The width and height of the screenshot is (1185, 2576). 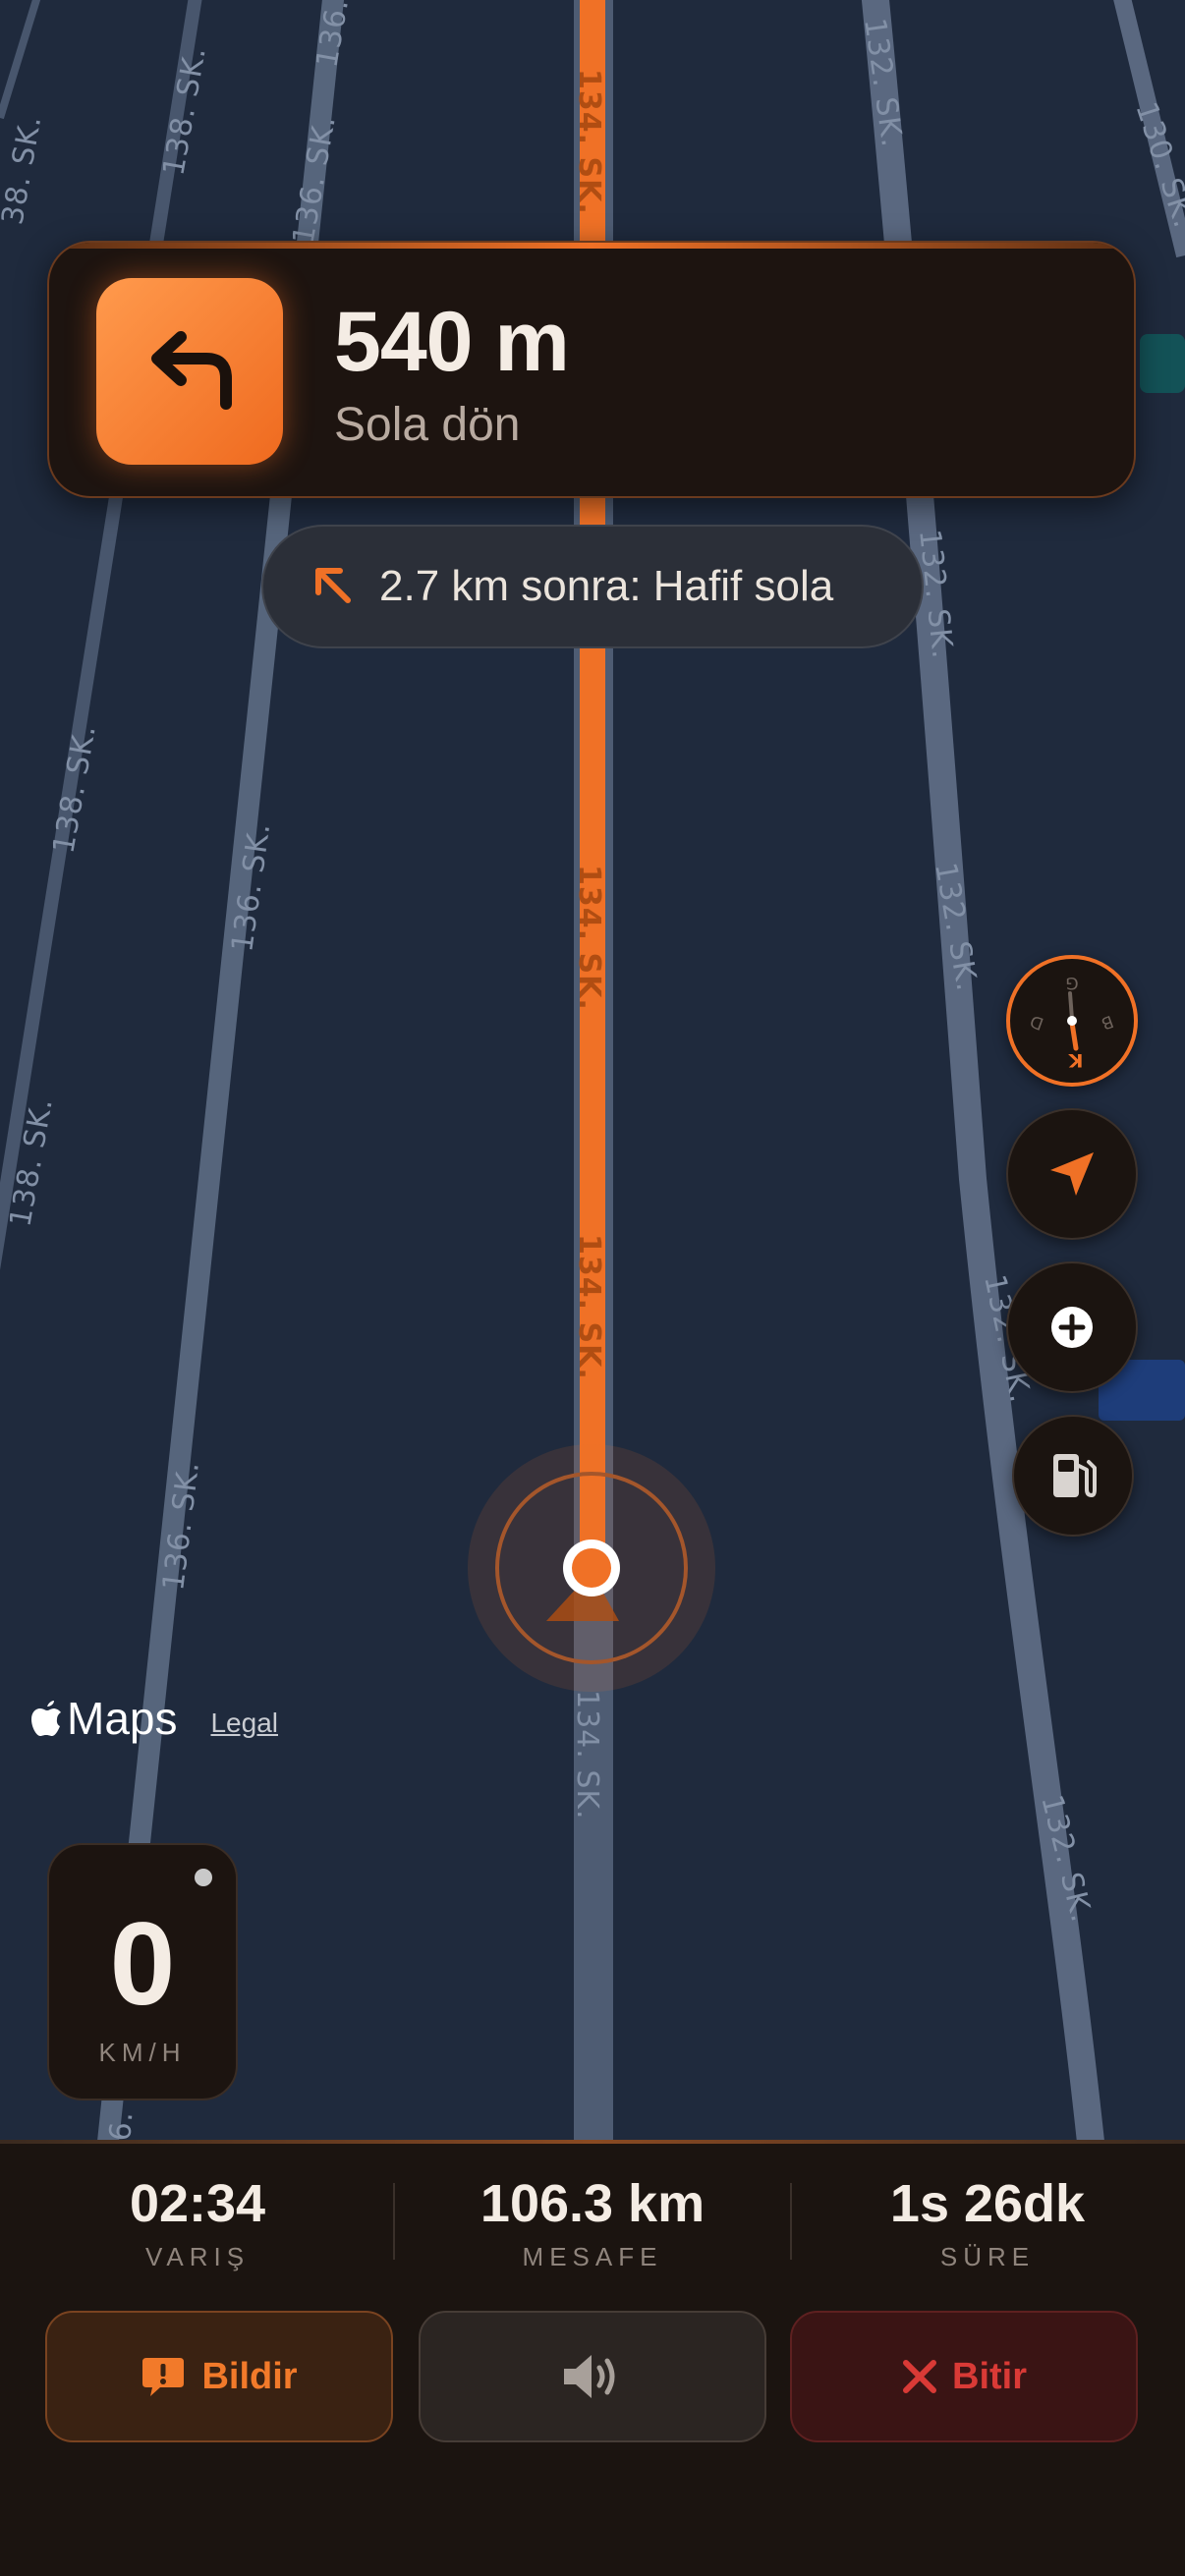 I want to click on report-label: Bildir, so click(x=250, y=2376).